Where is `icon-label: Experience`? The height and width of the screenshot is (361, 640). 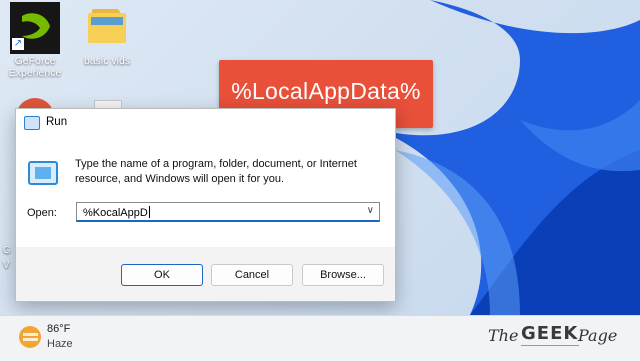 icon-label: Experience is located at coordinates (35, 73).